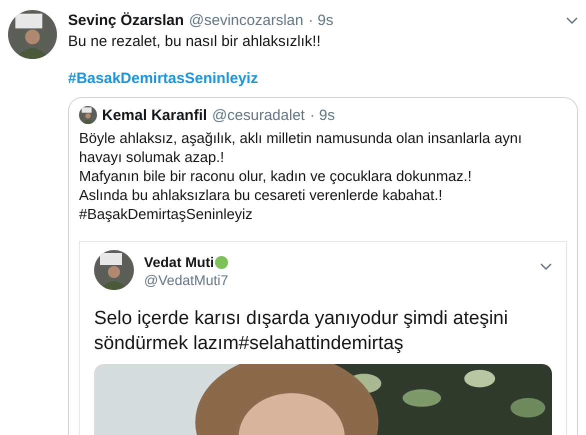 The height and width of the screenshot is (435, 586). What do you see at coordinates (155, 115) in the screenshot?
I see `quoted-author-name: Kemal Karanfil` at bounding box center [155, 115].